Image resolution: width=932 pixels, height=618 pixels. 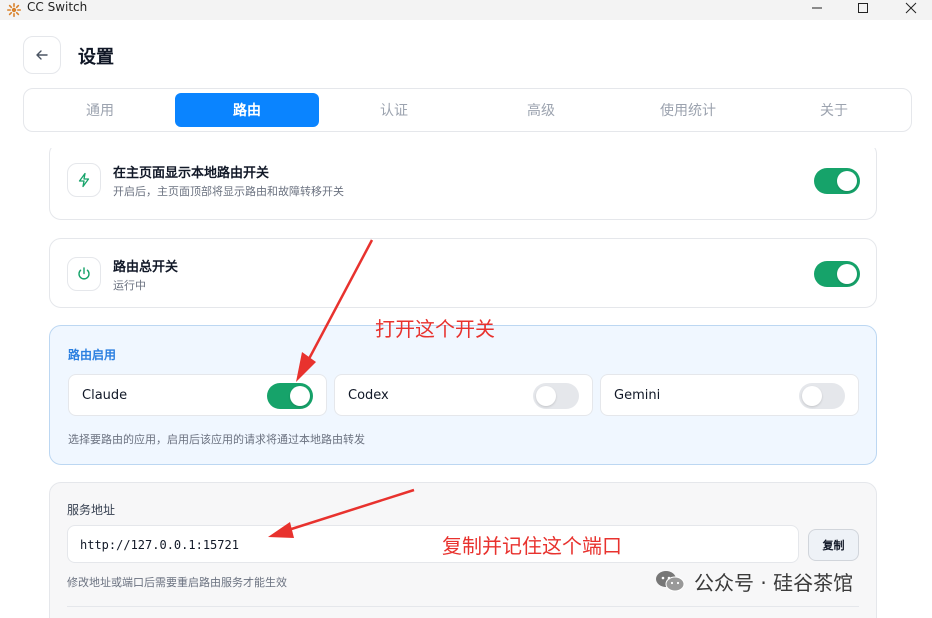 I want to click on page-title: 设置, so click(x=96, y=57).